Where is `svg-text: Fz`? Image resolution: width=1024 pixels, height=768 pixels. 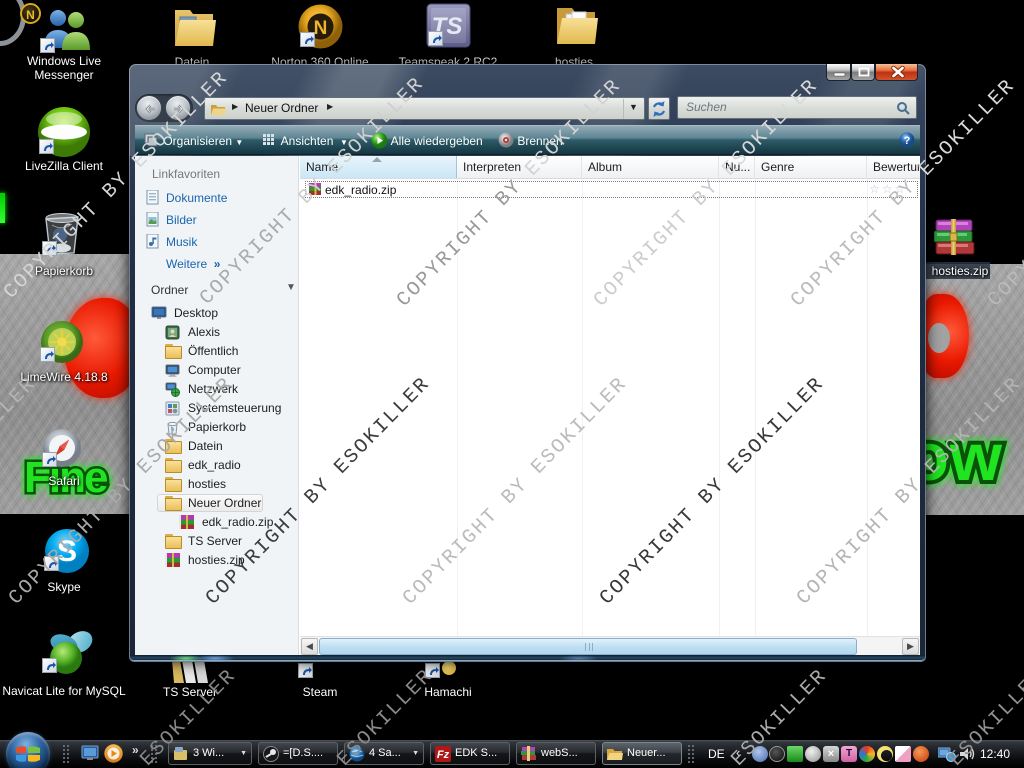
svg-text: Fz is located at coordinates (443, 755).